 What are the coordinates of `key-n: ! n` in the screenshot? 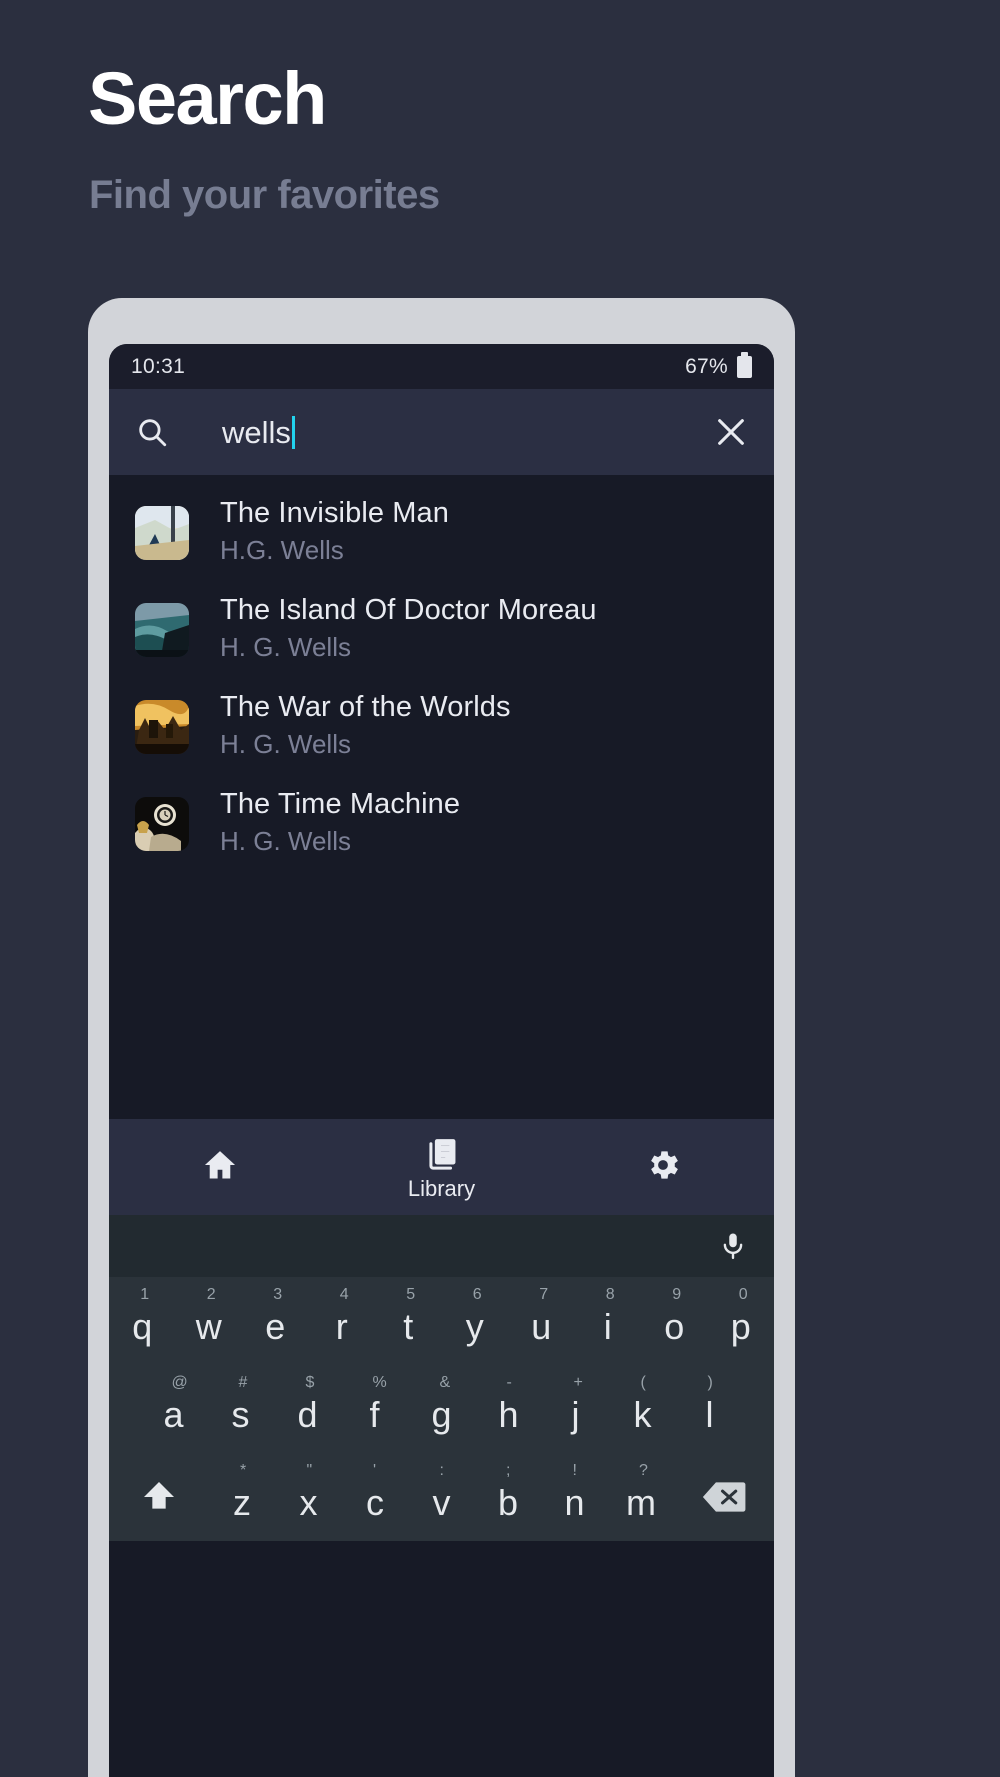 It's located at (574, 1497).